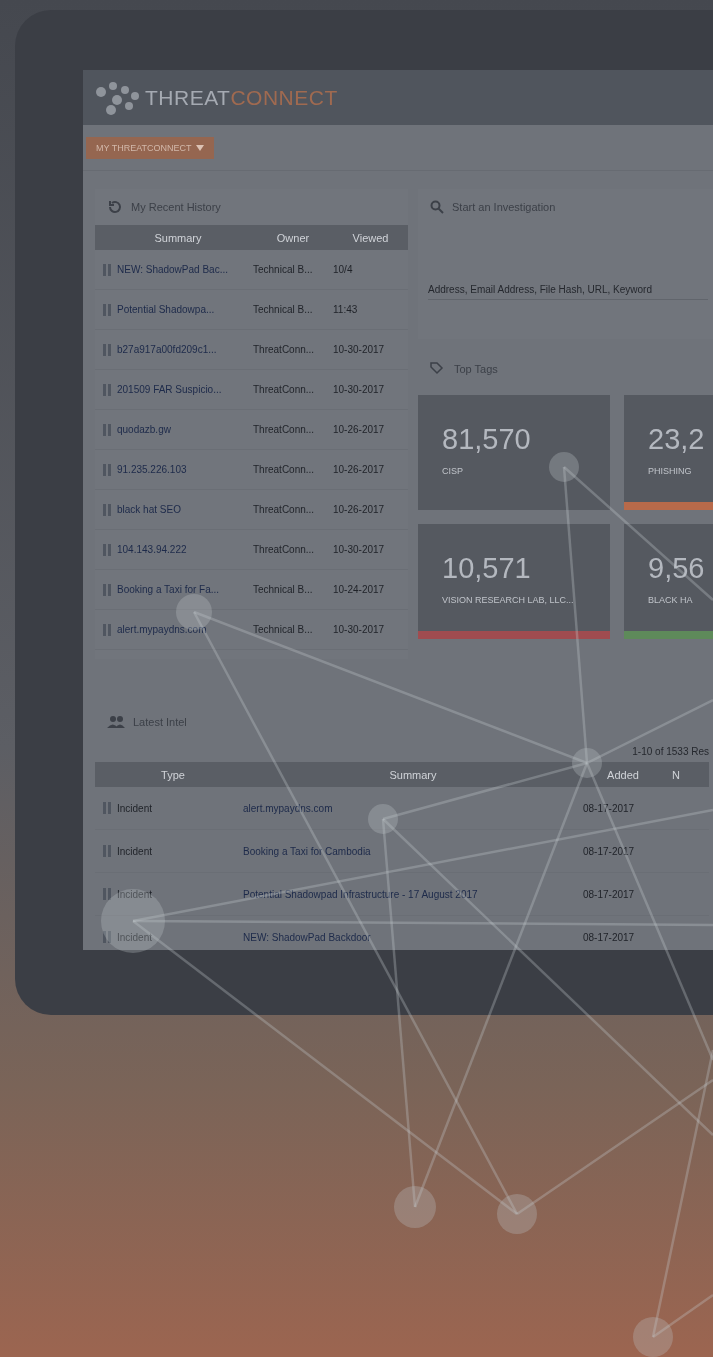 The height and width of the screenshot is (1357, 713). What do you see at coordinates (152, 549) in the screenshot?
I see `summary-link: 104.143.94.222` at bounding box center [152, 549].